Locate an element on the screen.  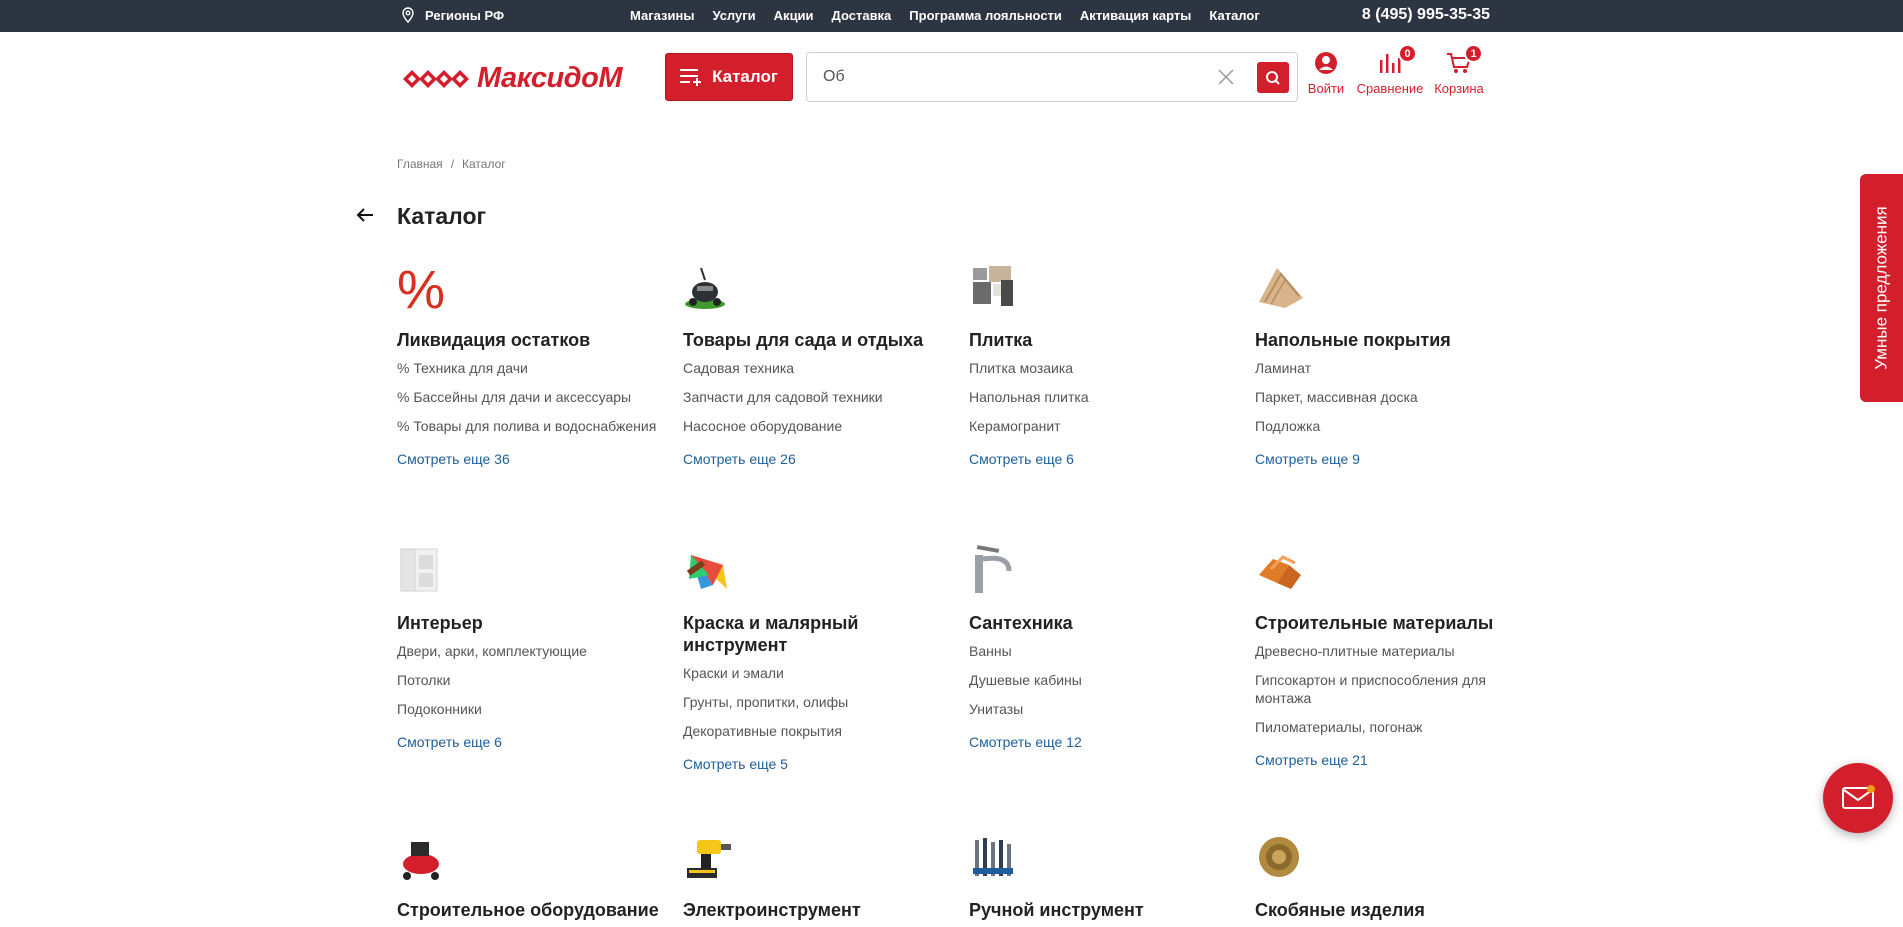
feedback-button is located at coordinates (1858, 798).